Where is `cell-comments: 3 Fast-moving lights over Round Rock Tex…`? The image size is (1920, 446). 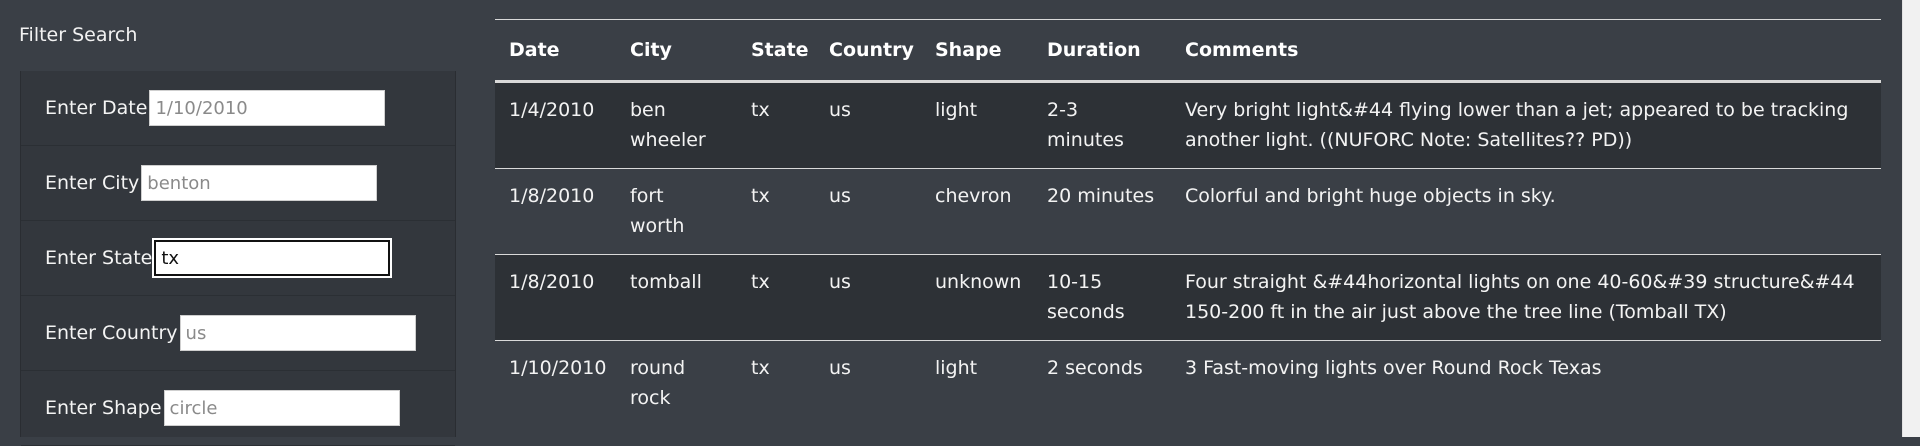
cell-comments: 3 Fast-moving lights over Round Rock Tex… is located at coordinates (1393, 368).